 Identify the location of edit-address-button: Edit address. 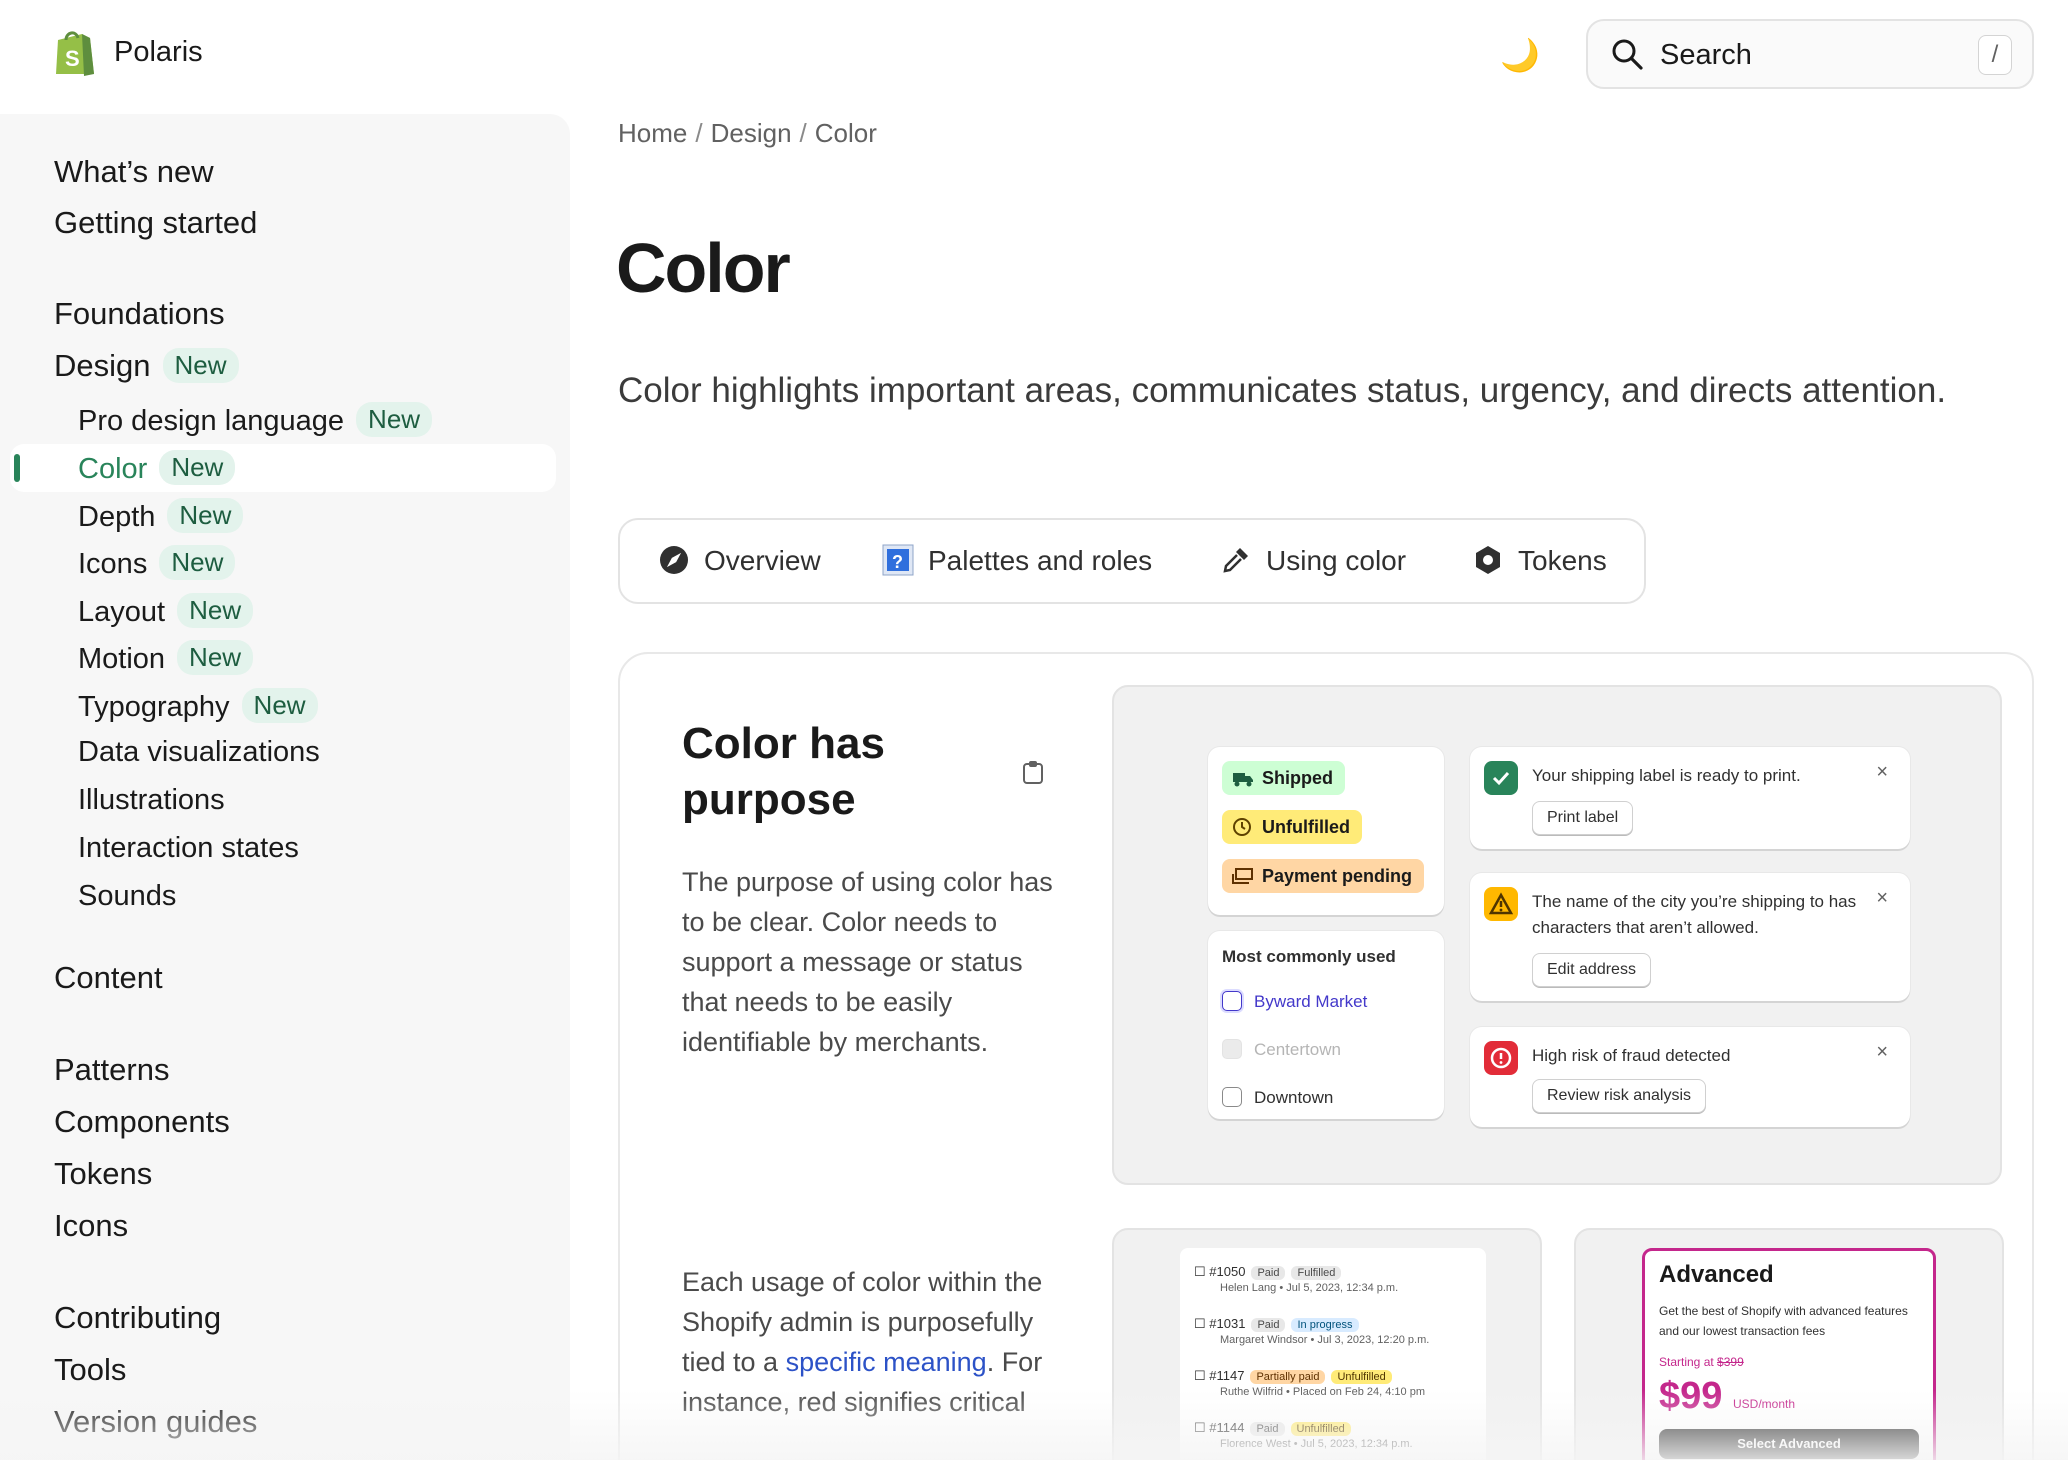
(1591, 970).